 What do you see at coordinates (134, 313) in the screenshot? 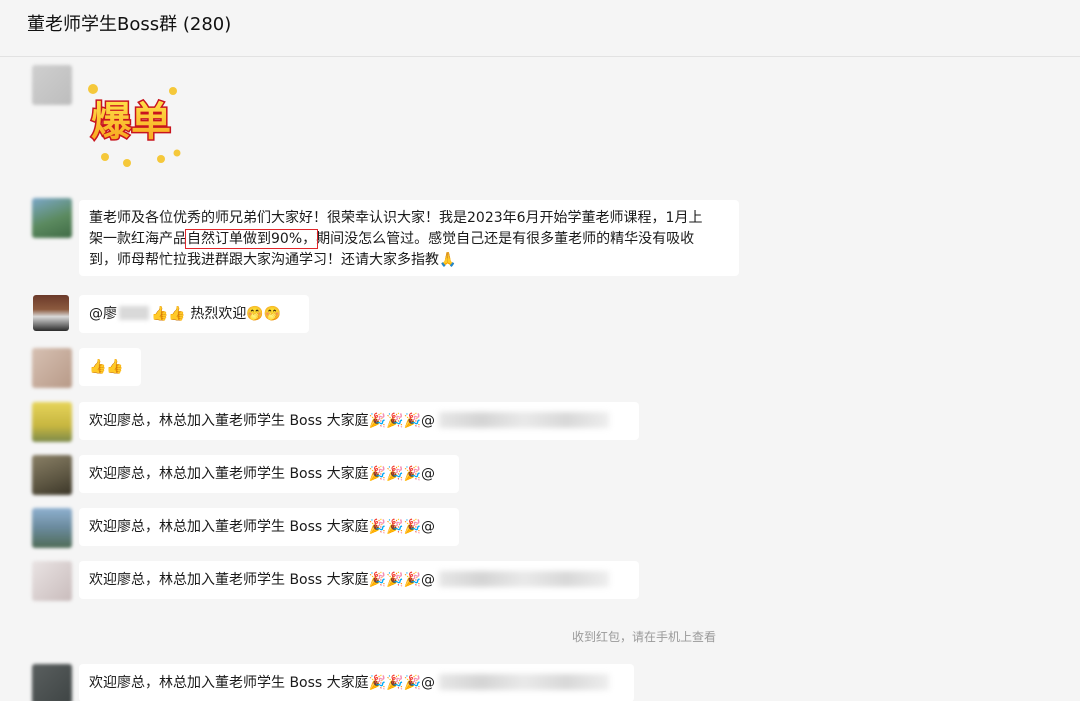
I see `redacted-name` at bounding box center [134, 313].